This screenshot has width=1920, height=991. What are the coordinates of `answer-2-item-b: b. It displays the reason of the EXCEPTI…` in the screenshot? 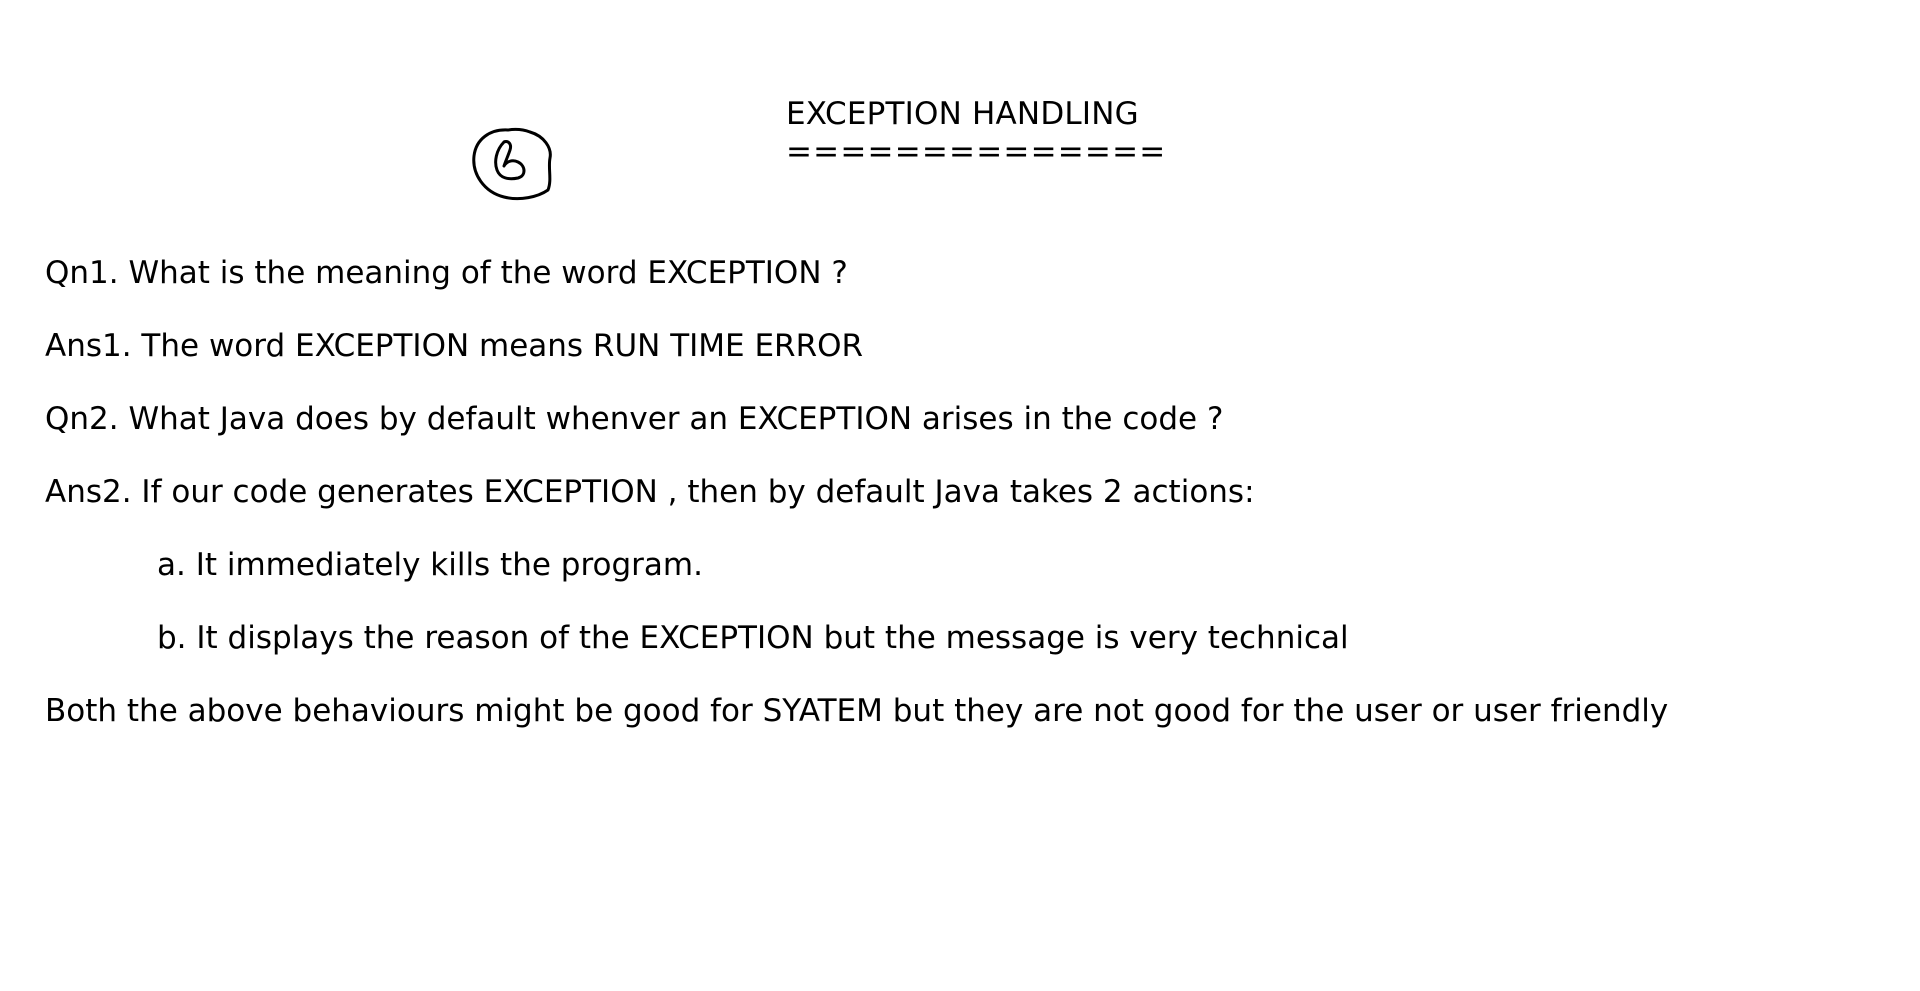 It's located at (753, 638).